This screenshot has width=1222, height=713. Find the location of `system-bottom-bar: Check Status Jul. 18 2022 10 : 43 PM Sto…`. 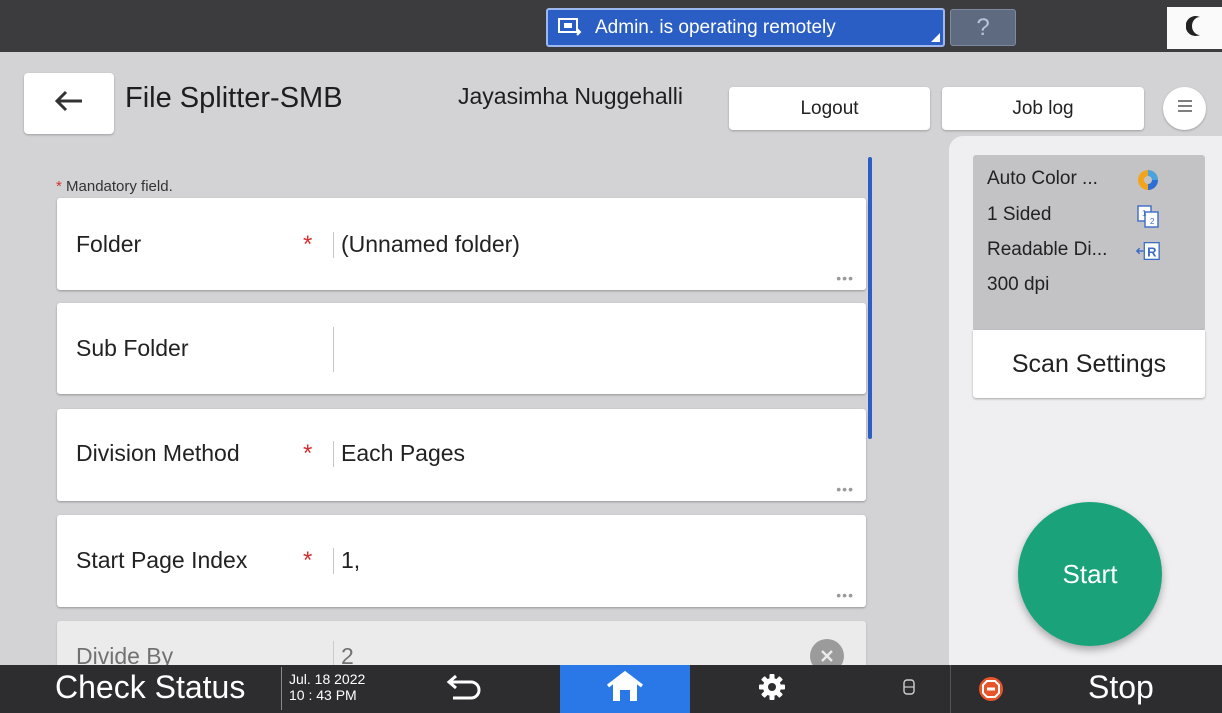

system-bottom-bar: Check Status Jul. 18 2022 10 : 43 PM Sto… is located at coordinates (611, 689).